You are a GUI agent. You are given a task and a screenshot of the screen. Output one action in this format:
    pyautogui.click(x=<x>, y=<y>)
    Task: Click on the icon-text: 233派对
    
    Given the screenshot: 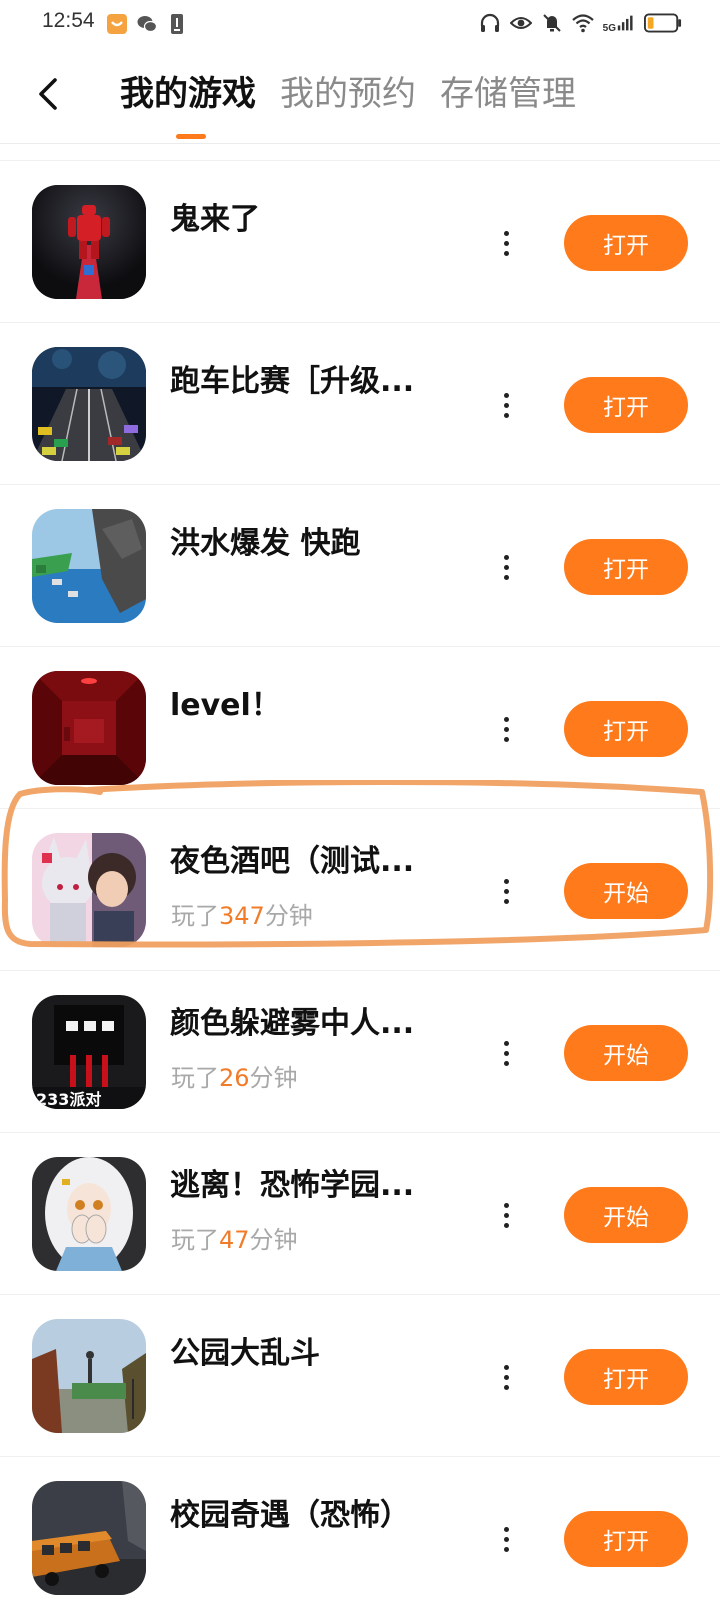 What is the action you would take?
    pyautogui.click(x=68, y=1099)
    